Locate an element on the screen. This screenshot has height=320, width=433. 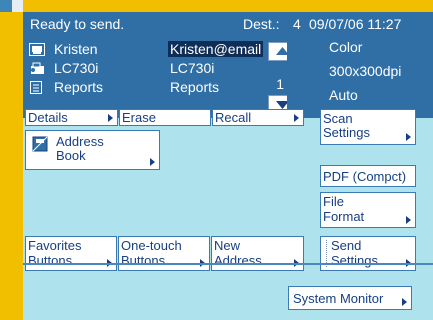
pdf-format-button: PDF (Compct) is located at coordinates (368, 176).